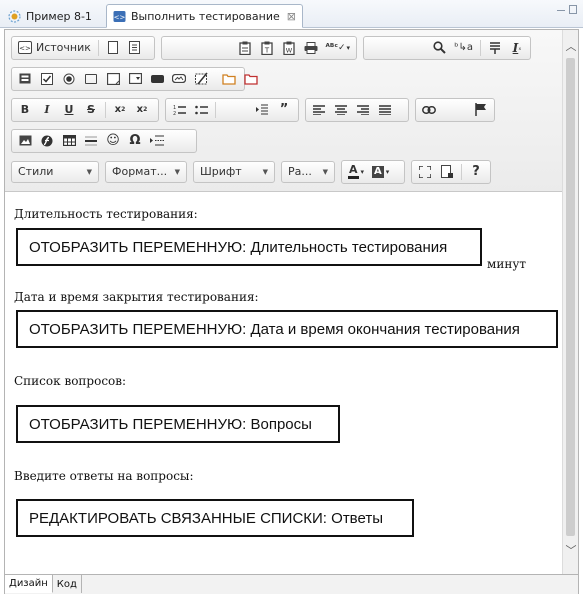 This screenshot has height=600, width=583. I want to click on paste-word-button: W, so click(289, 48).